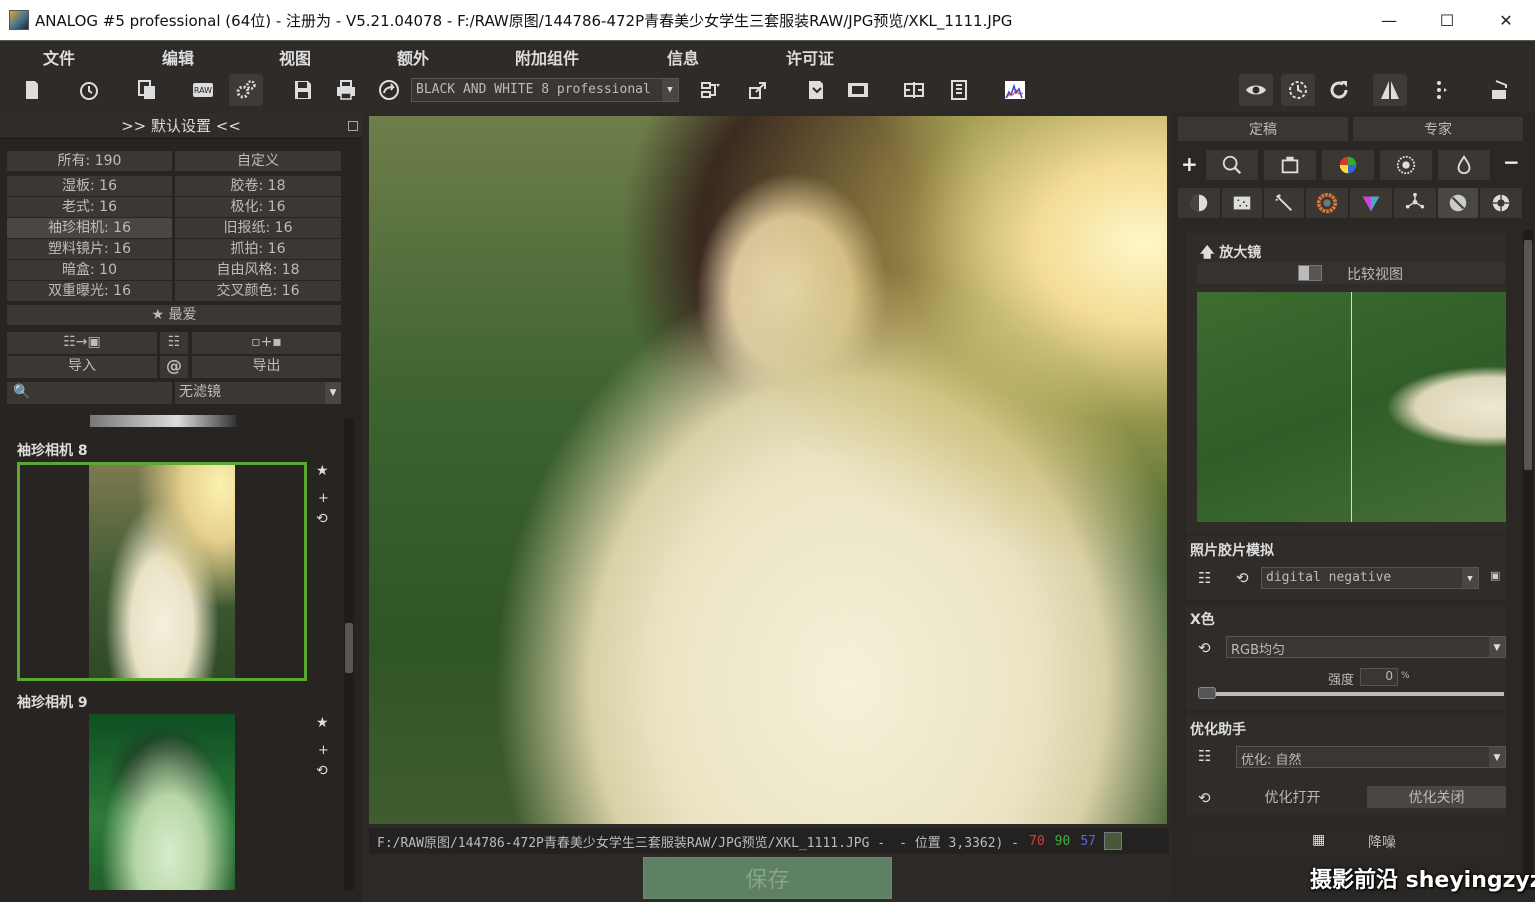  Describe the element at coordinates (545, 90) in the screenshot. I see `preset-select: BLACK AND WHITE 8 professional ▼` at that location.